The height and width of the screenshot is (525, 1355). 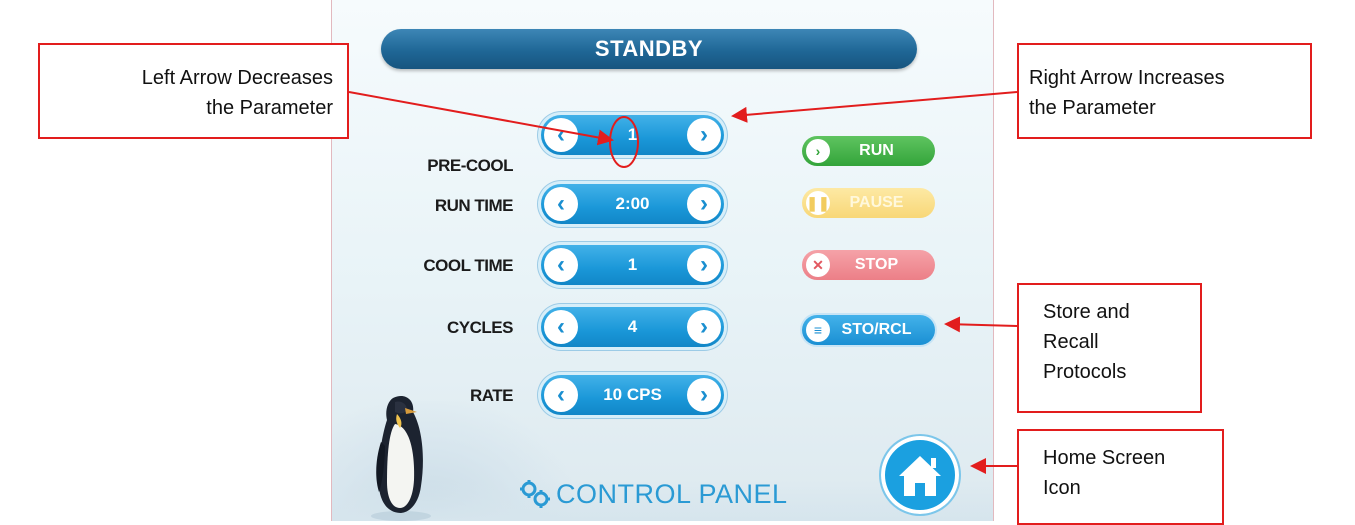 What do you see at coordinates (981, 324) in the screenshot?
I see `store-recall-pointer` at bounding box center [981, 324].